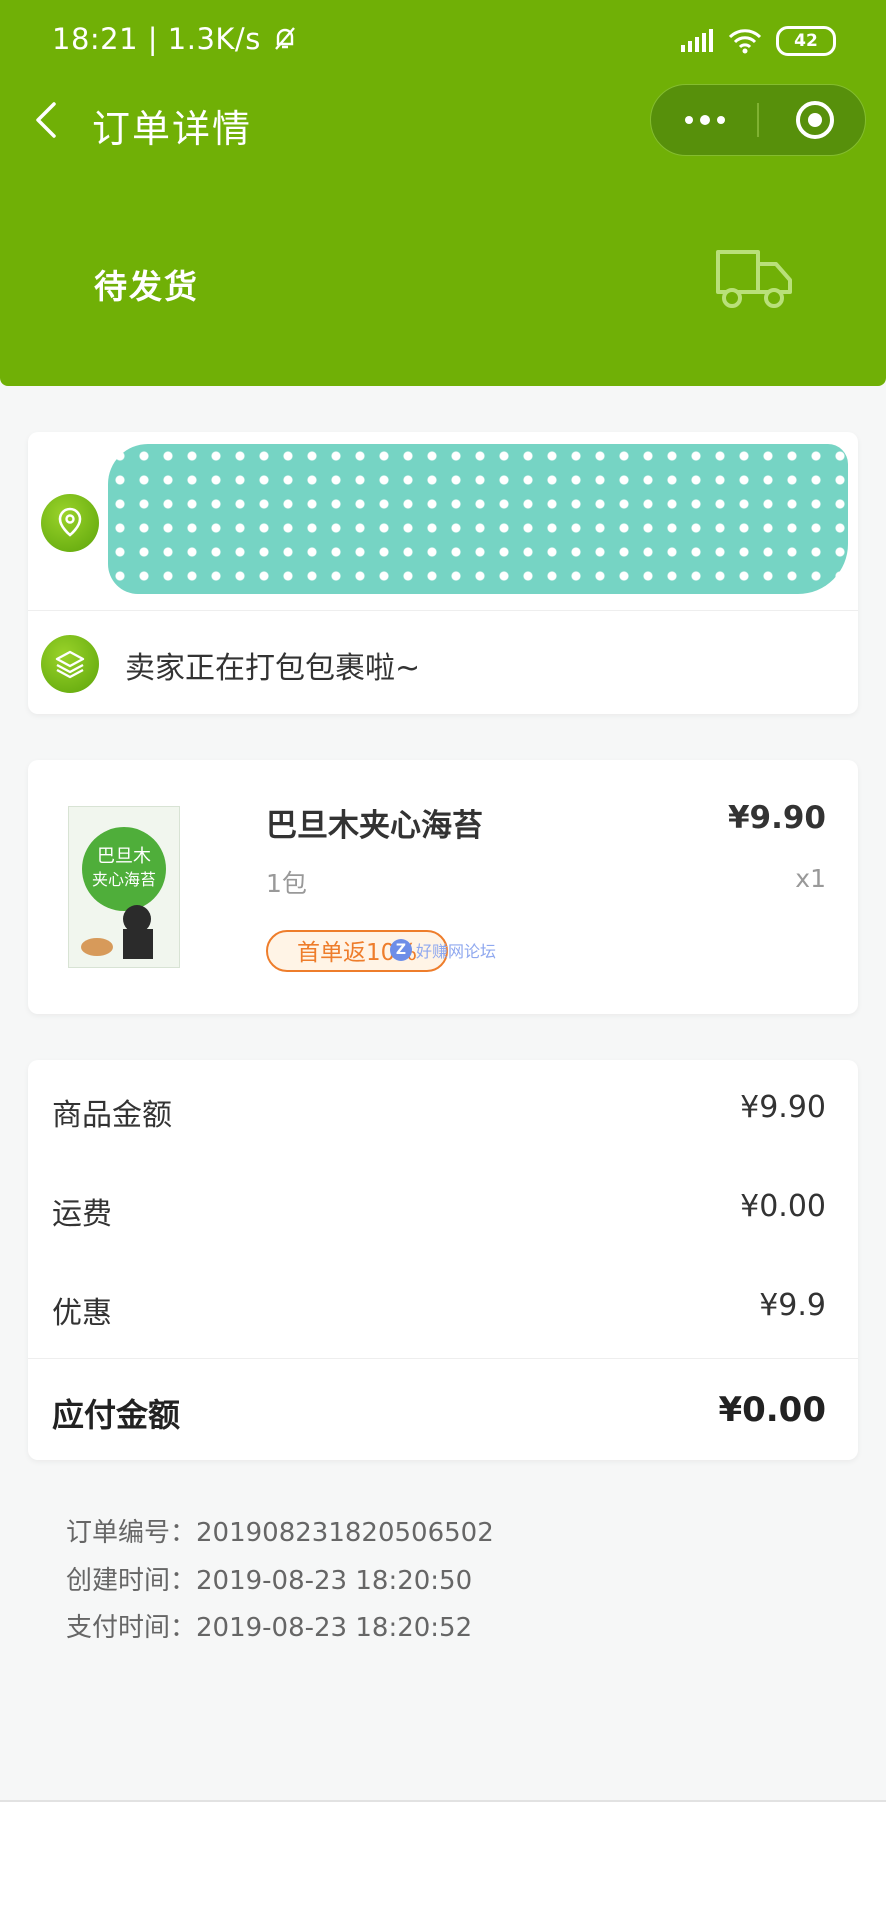 Image resolution: width=886 pixels, height=1920 pixels. Describe the element at coordinates (124, 879) in the screenshot. I see `svg-text: 夹心海苔` at that location.